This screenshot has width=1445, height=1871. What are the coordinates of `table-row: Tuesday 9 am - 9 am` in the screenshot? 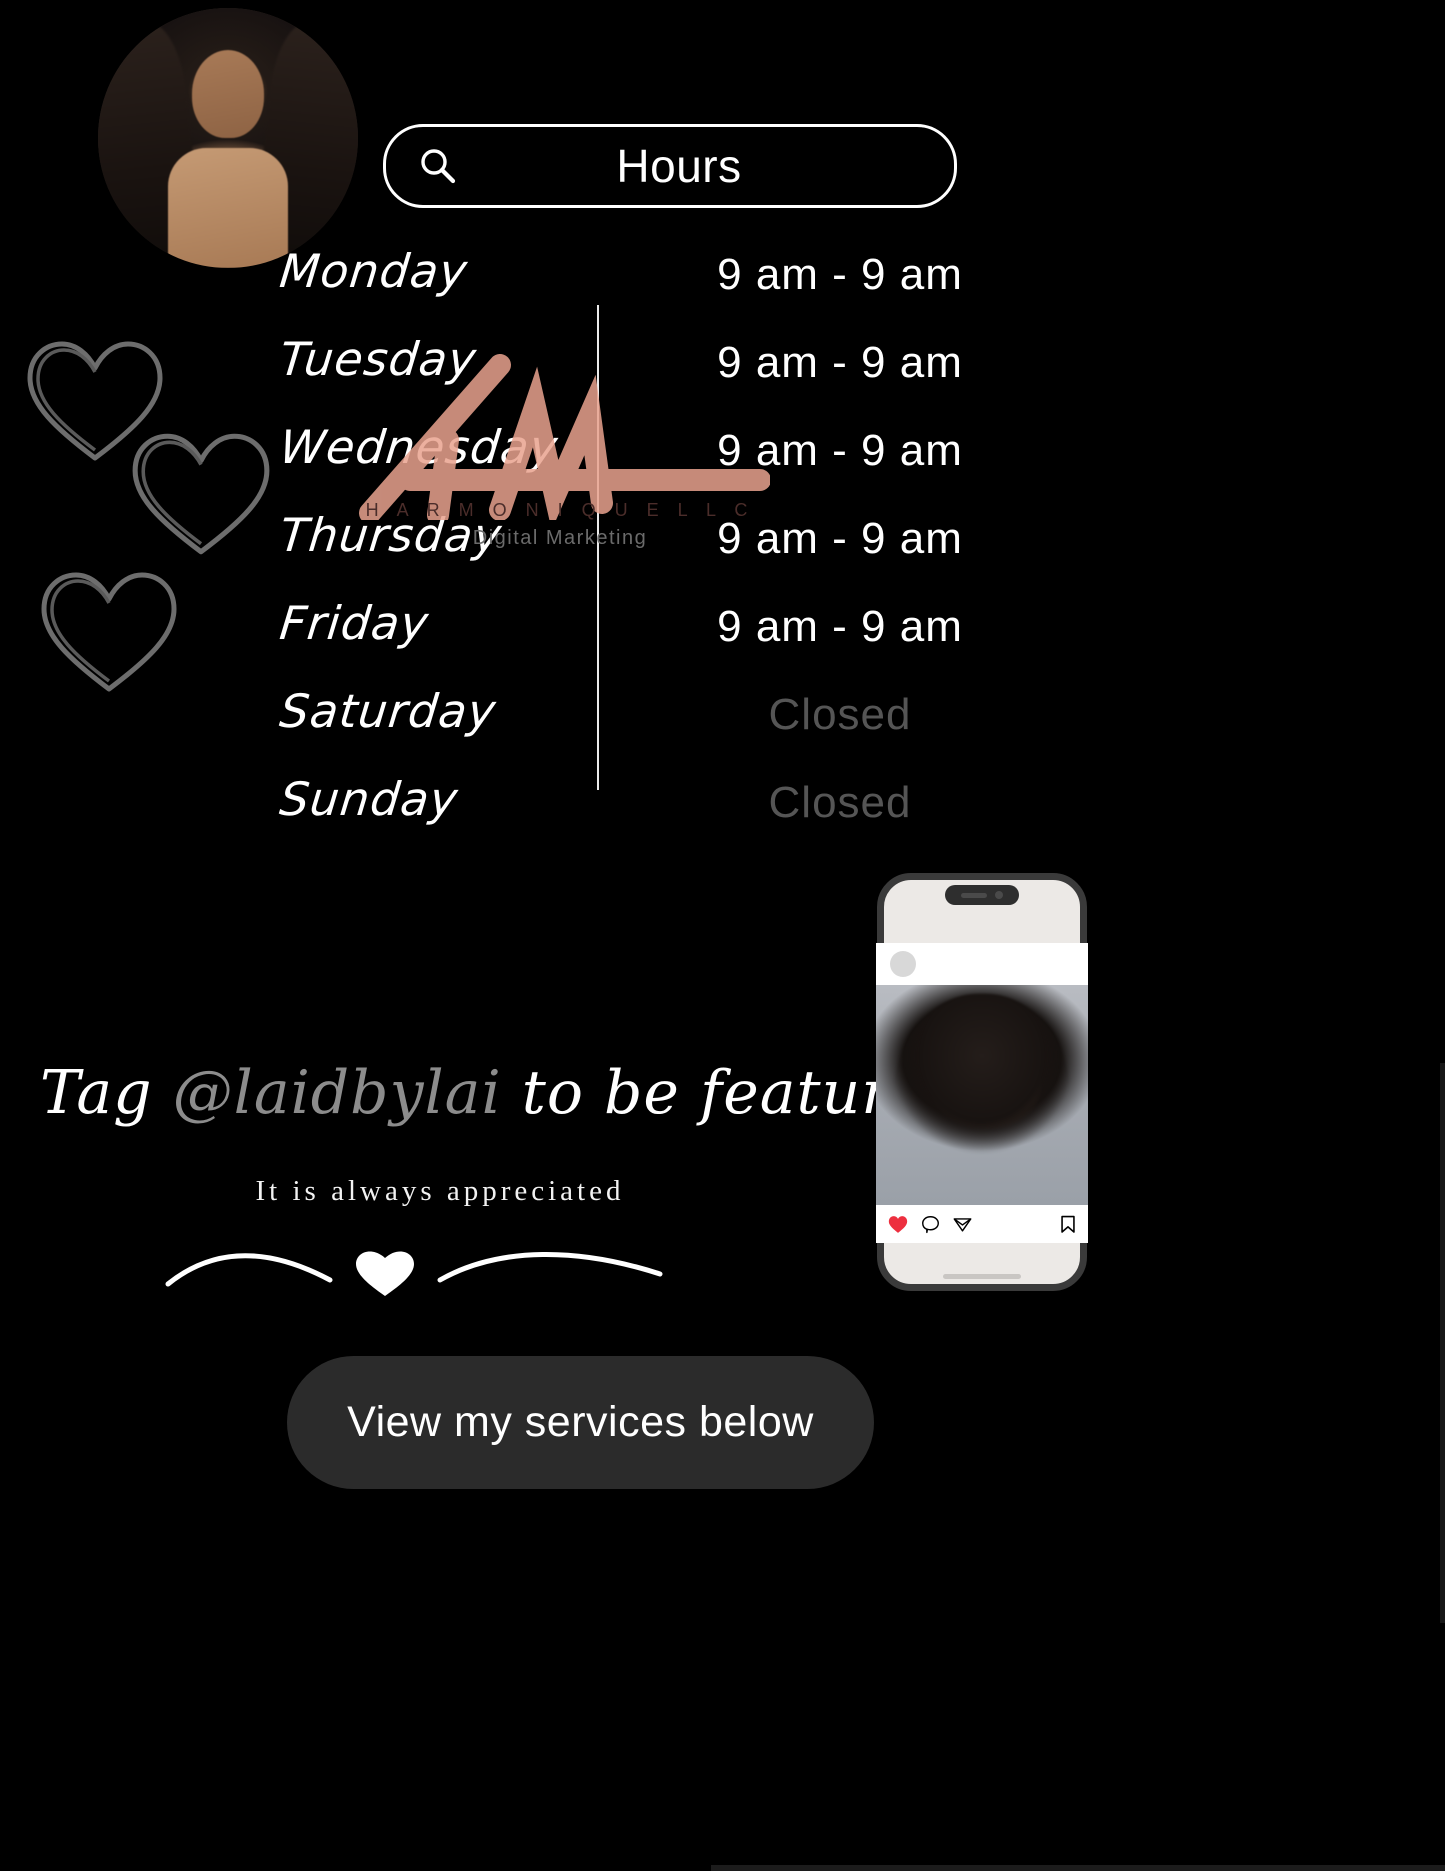 It's located at (640, 378).